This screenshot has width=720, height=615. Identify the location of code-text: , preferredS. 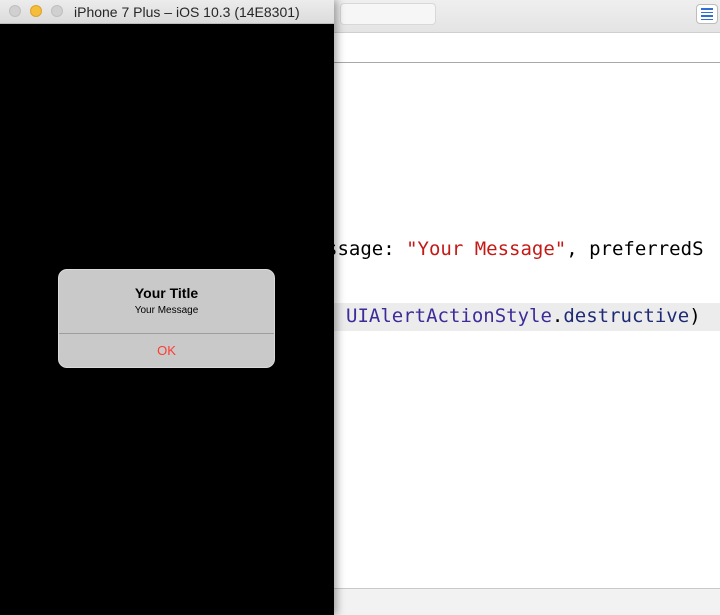
(635, 249).